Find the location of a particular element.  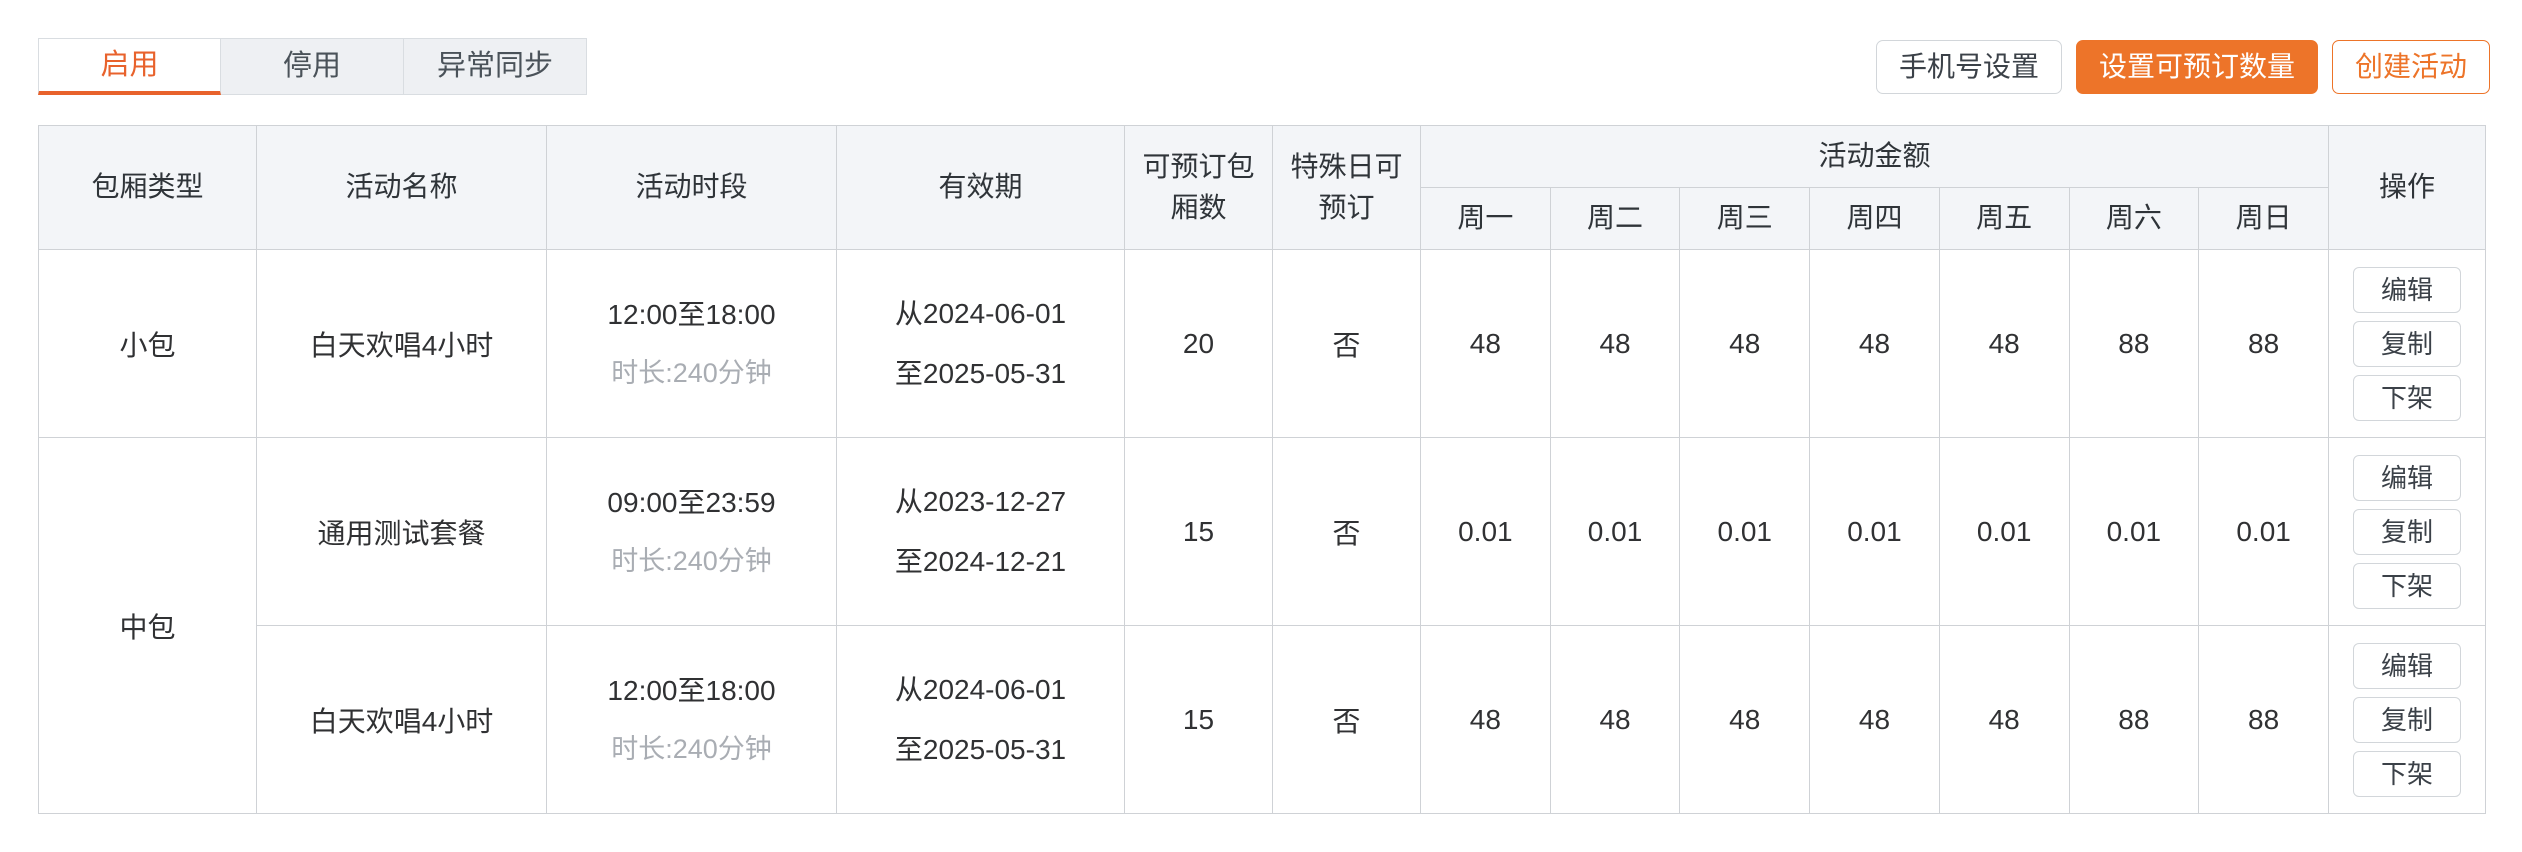

cell-room-type: 中包 is located at coordinates (147, 625).